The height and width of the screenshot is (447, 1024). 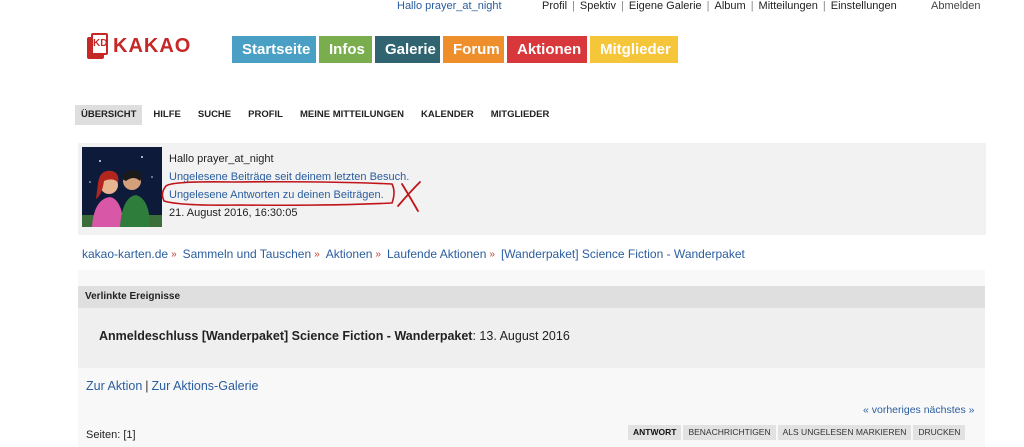 What do you see at coordinates (634, 49) in the screenshot?
I see `nav-tab-mitglieder: Mitglieder` at bounding box center [634, 49].